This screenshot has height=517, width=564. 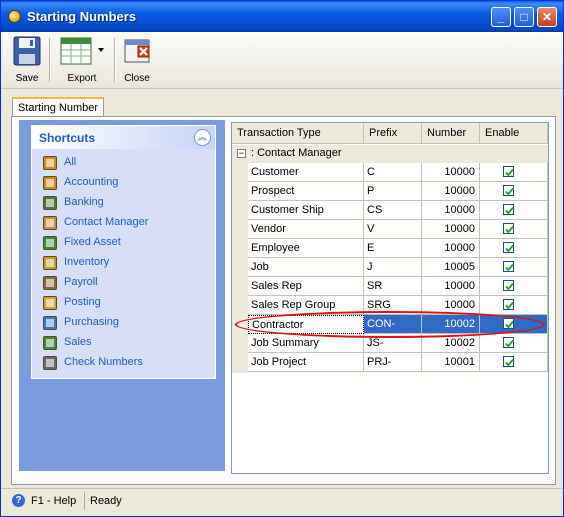 What do you see at coordinates (393, 229) in the screenshot?
I see `cell-prefix: V` at bounding box center [393, 229].